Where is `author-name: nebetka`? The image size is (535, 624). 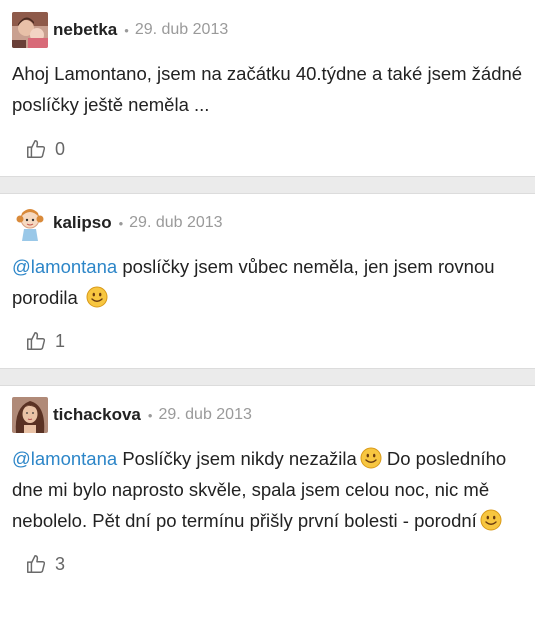
author-name: nebetka is located at coordinates (85, 30).